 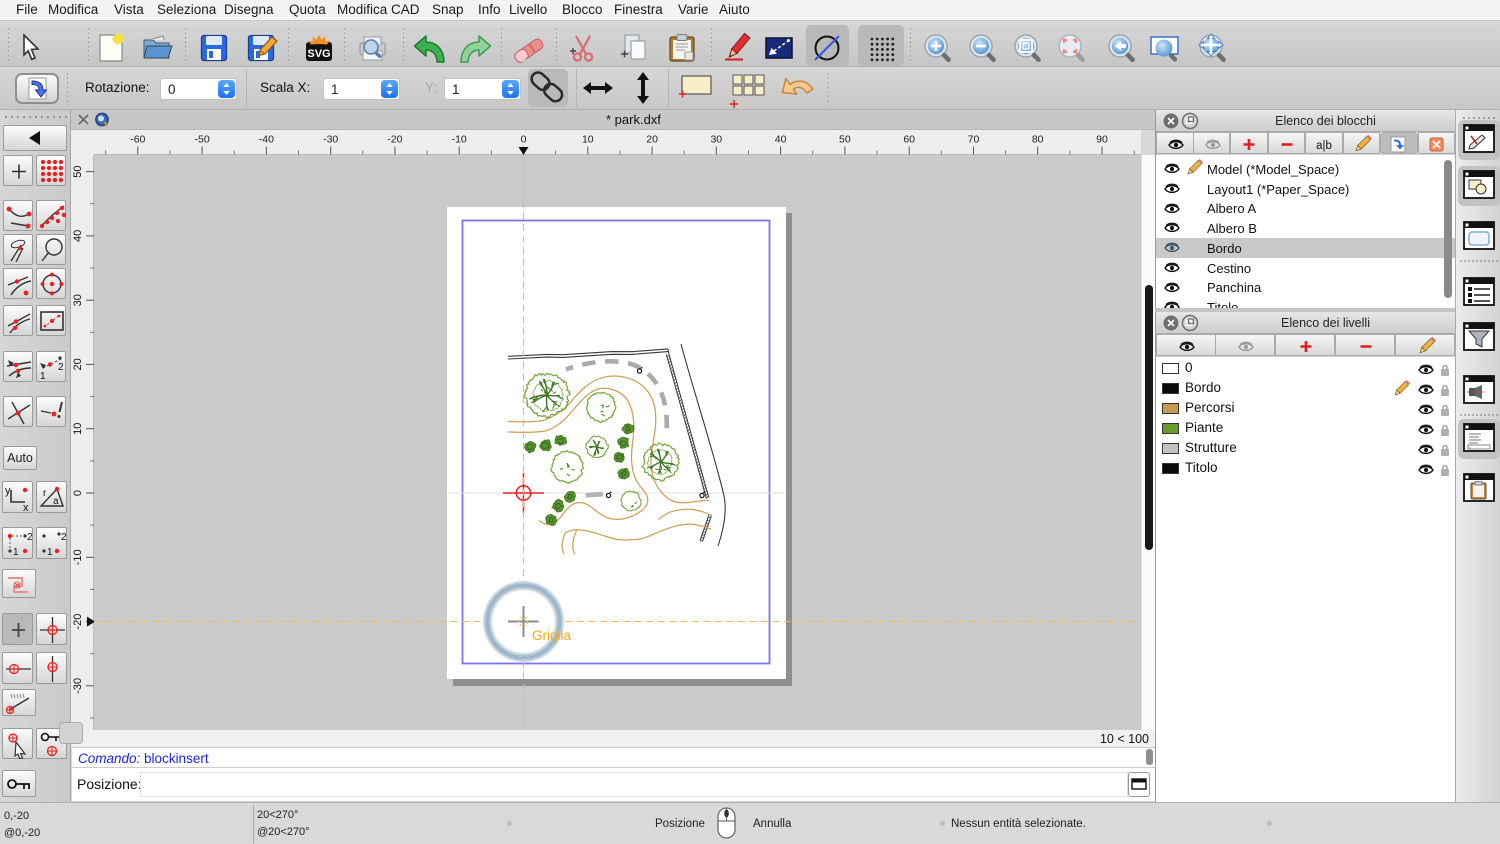 I want to click on svg-text: y, so click(x=8, y=491).